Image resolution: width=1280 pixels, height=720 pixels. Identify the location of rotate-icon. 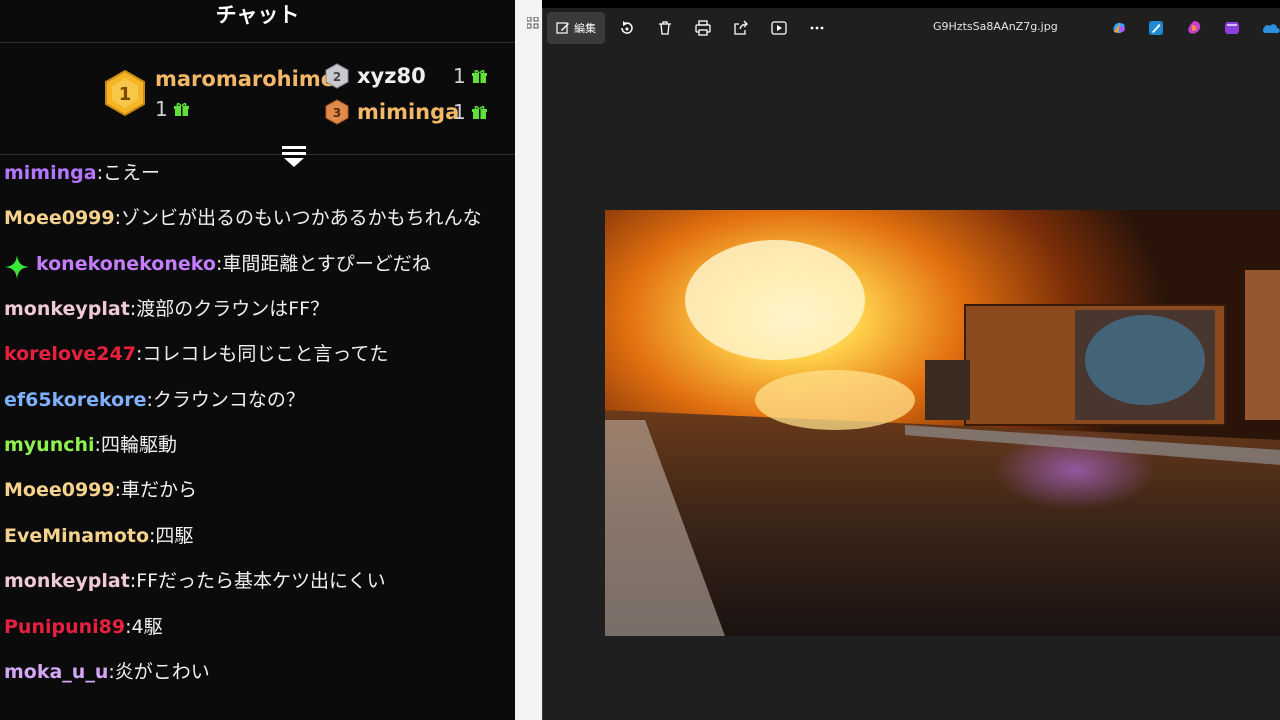
(627, 27).